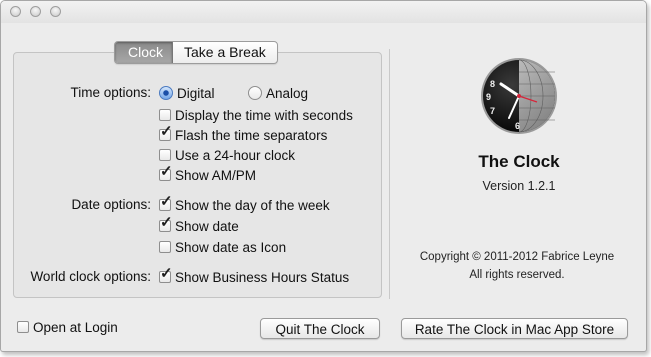 Image resolution: width=651 pixels, height=357 pixels. I want to click on dial-number: 8, so click(492, 84).